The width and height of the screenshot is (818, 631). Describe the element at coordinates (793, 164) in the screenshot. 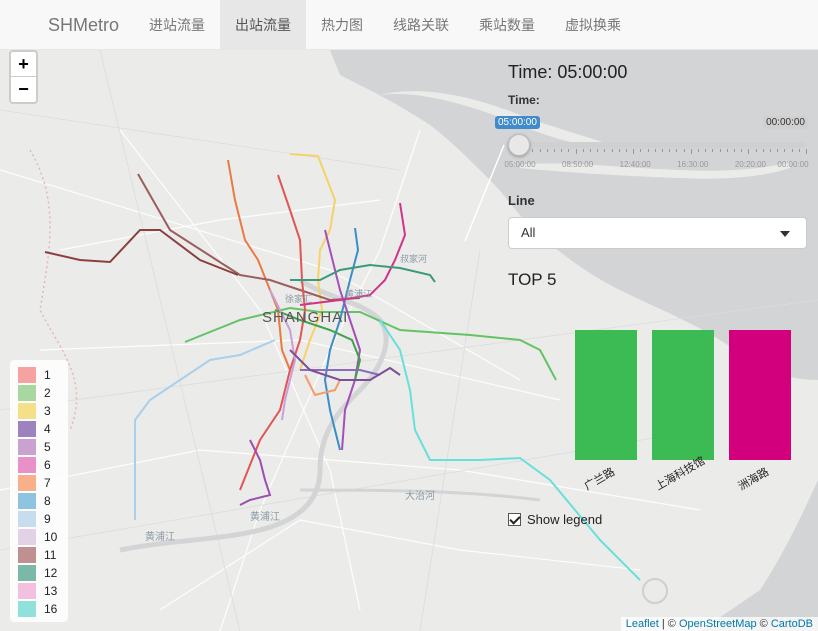

I see `slider-tick-label: 00:00:00` at that location.